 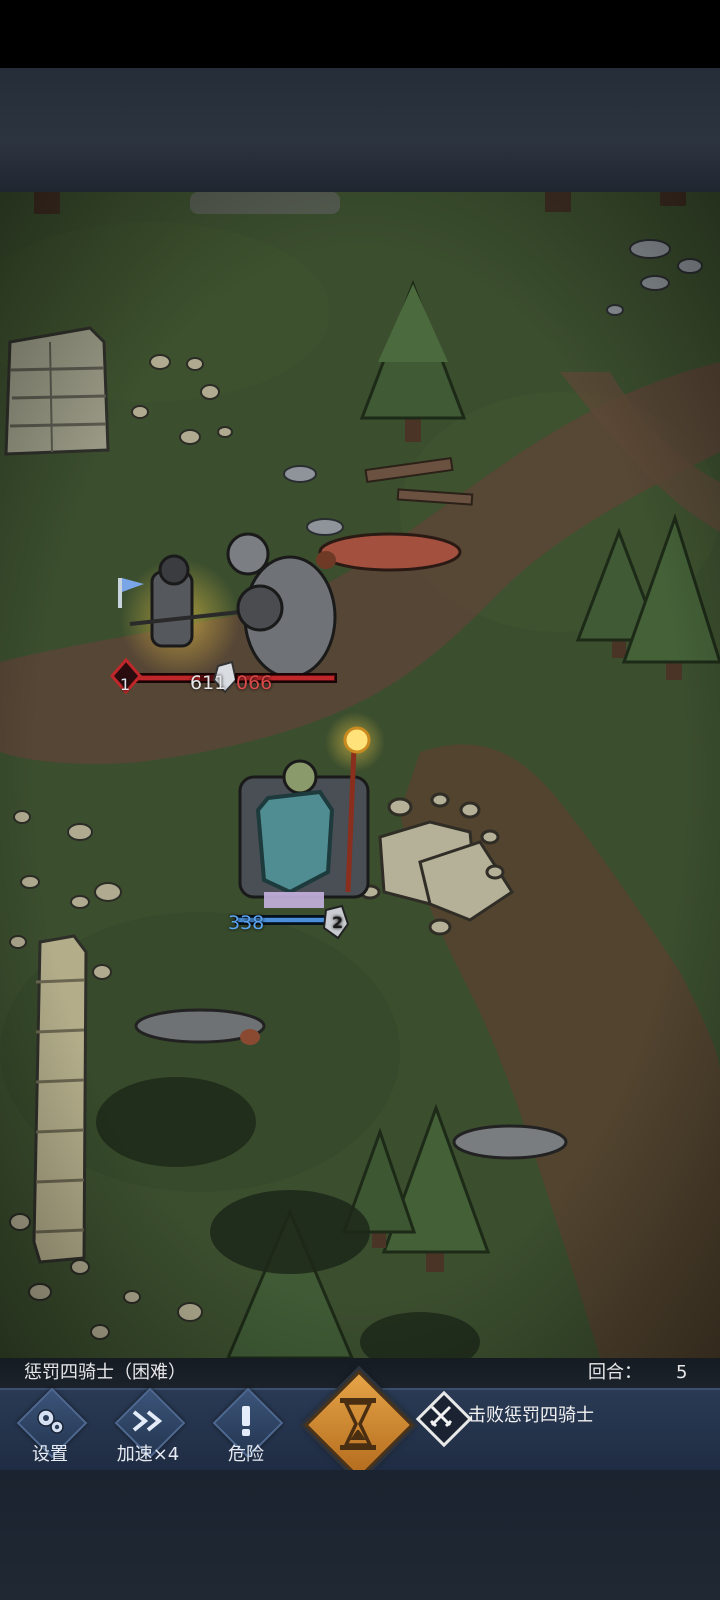 I want to click on speed-button: 加速×4, so click(x=148, y=1428).